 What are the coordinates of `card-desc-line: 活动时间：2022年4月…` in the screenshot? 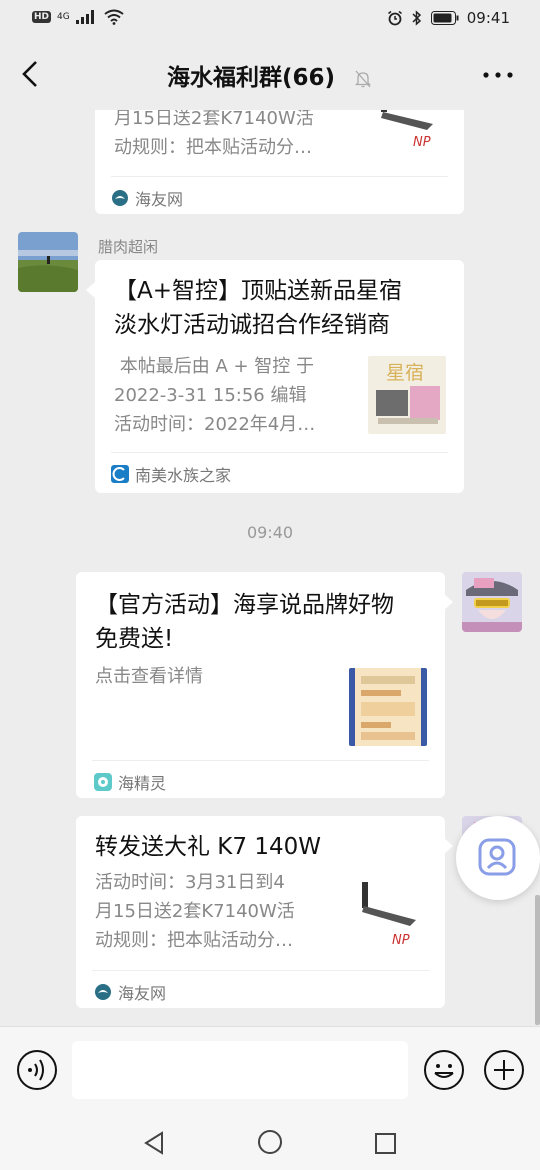 It's located at (215, 424).